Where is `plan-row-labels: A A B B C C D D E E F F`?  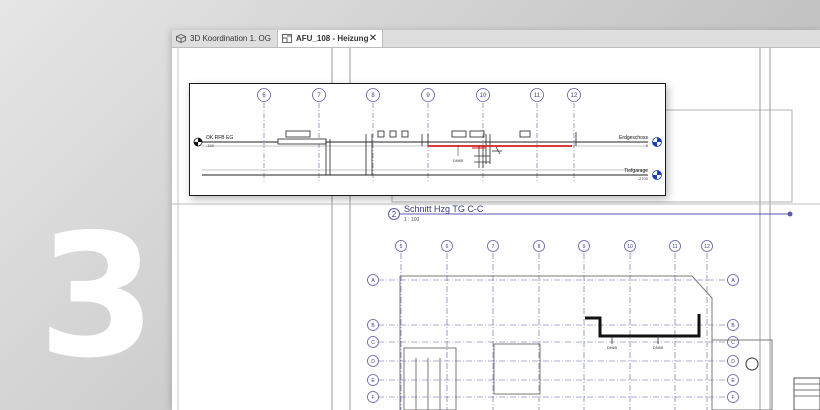
plan-row-labels: A A B B C C D D E E F F is located at coordinates (553, 339).